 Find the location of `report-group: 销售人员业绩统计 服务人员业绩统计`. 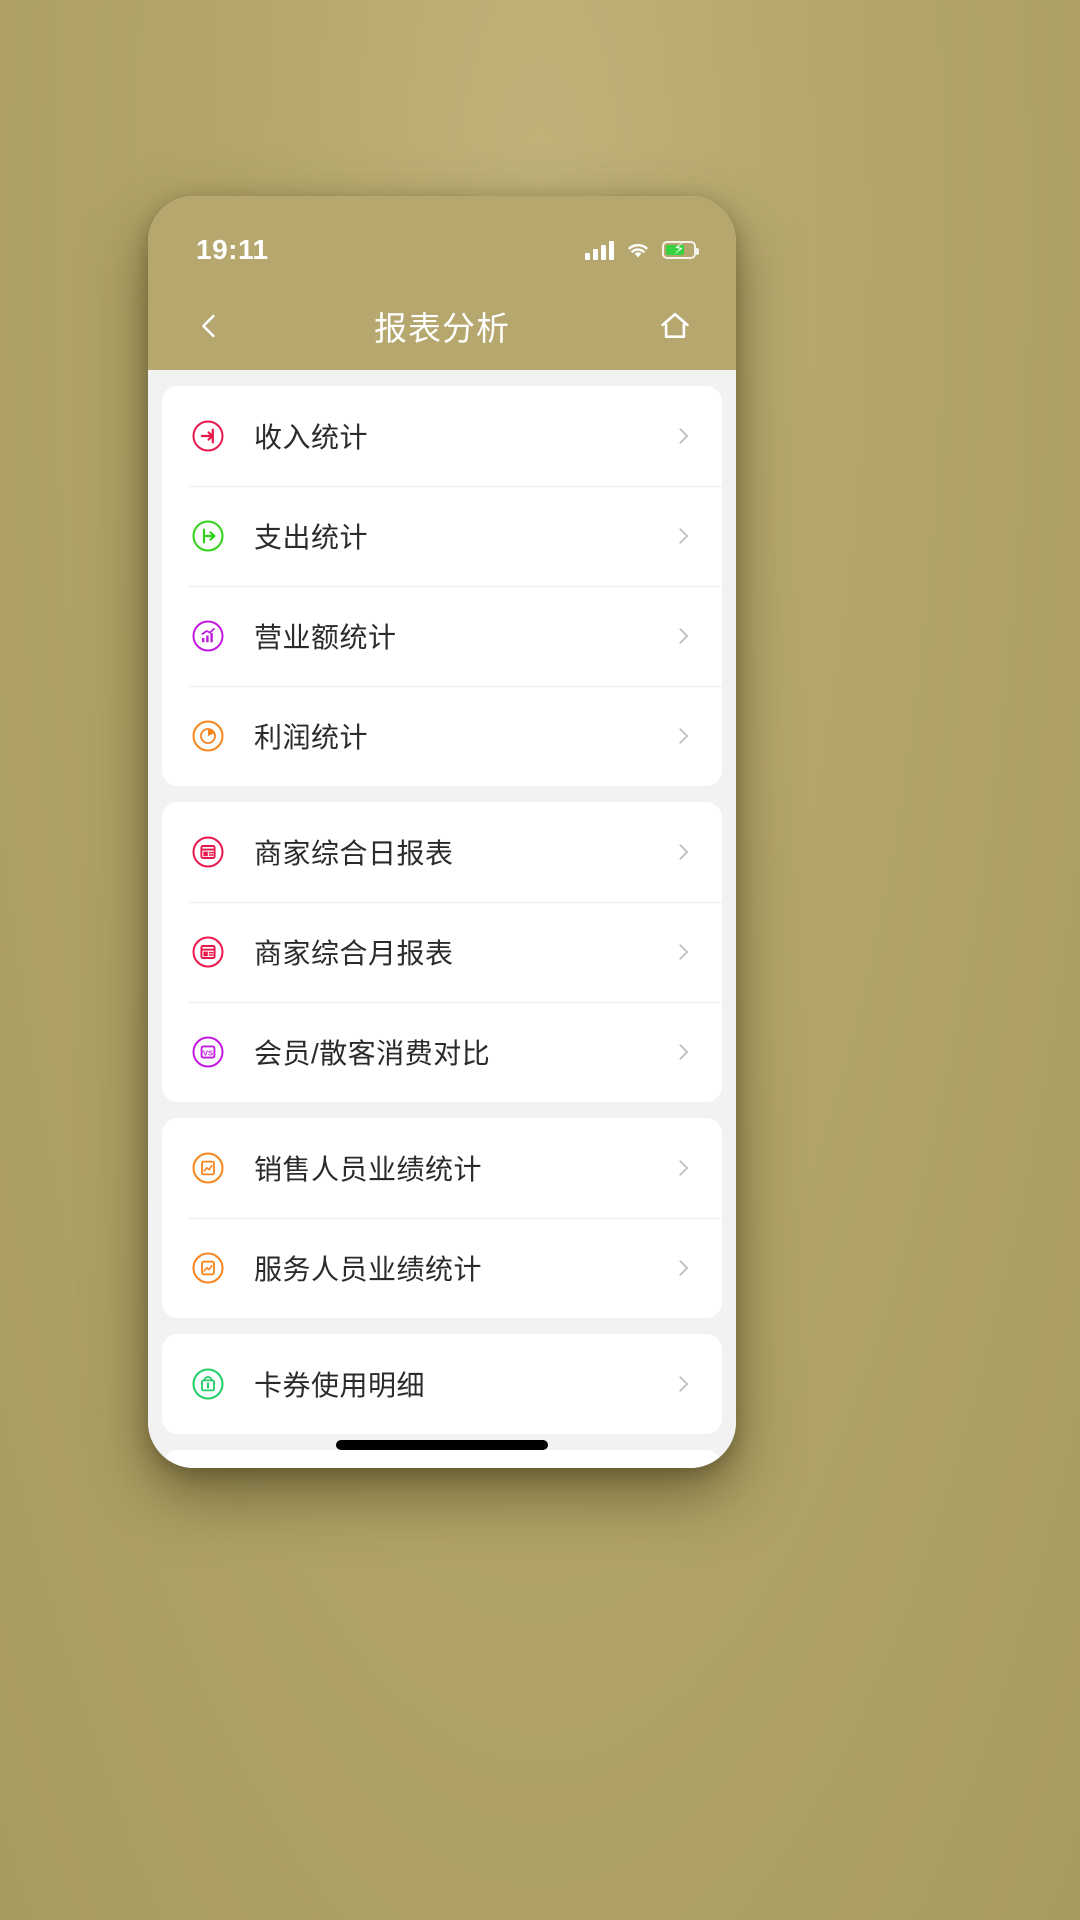

report-group: 销售人员业绩统计 服务人员业绩统计 is located at coordinates (442, 1218).